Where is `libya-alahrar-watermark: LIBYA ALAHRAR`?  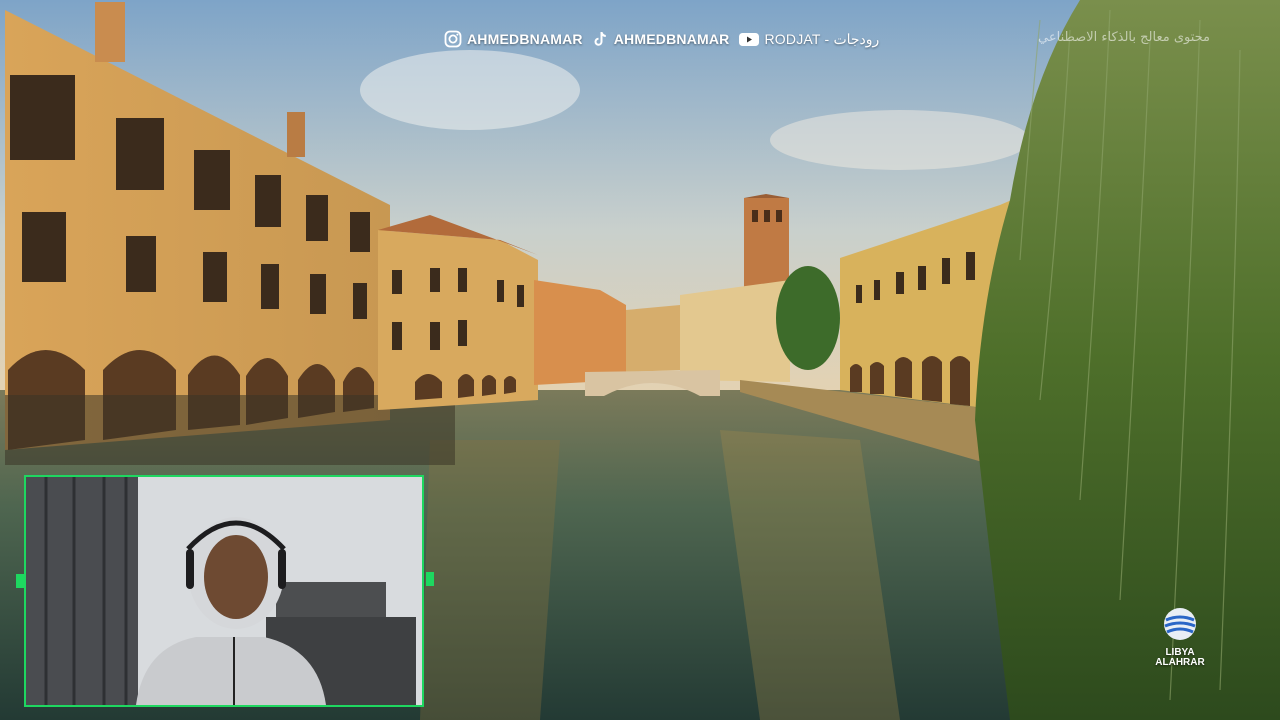
libya-alahrar-watermark: LIBYA ALAHRAR is located at coordinates (1180, 637).